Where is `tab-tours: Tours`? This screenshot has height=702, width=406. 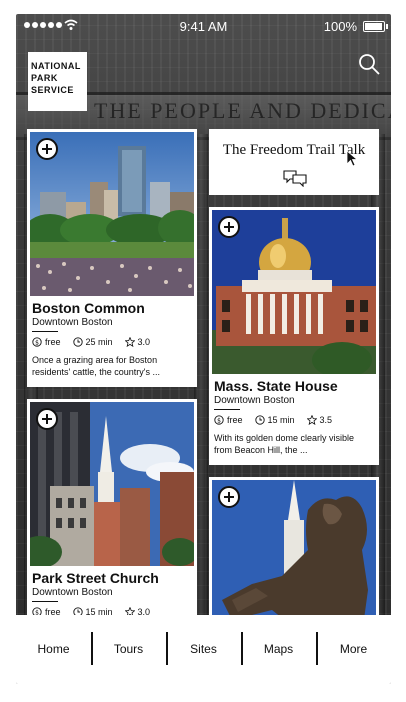 tab-tours: Tours is located at coordinates (128, 649).